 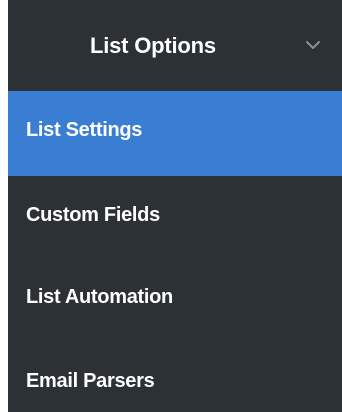 What do you see at coordinates (153, 45) in the screenshot?
I see `menu-title: List Options` at bounding box center [153, 45].